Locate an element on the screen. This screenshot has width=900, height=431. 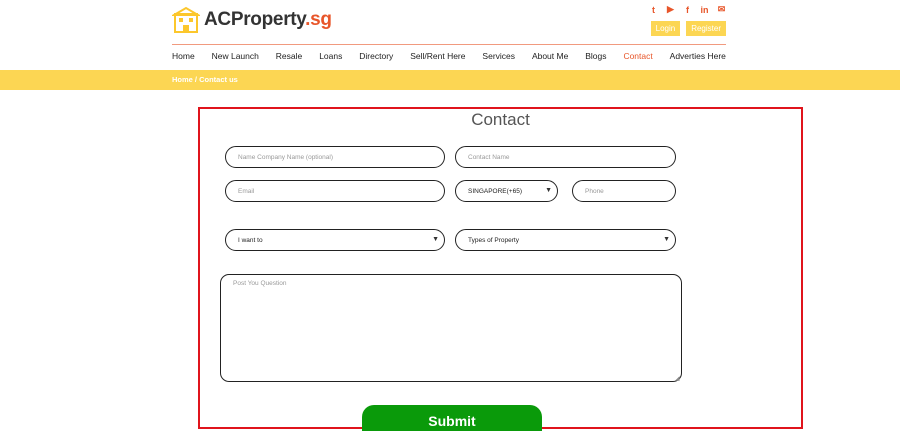
nav-loans: Loans is located at coordinates (330, 56).